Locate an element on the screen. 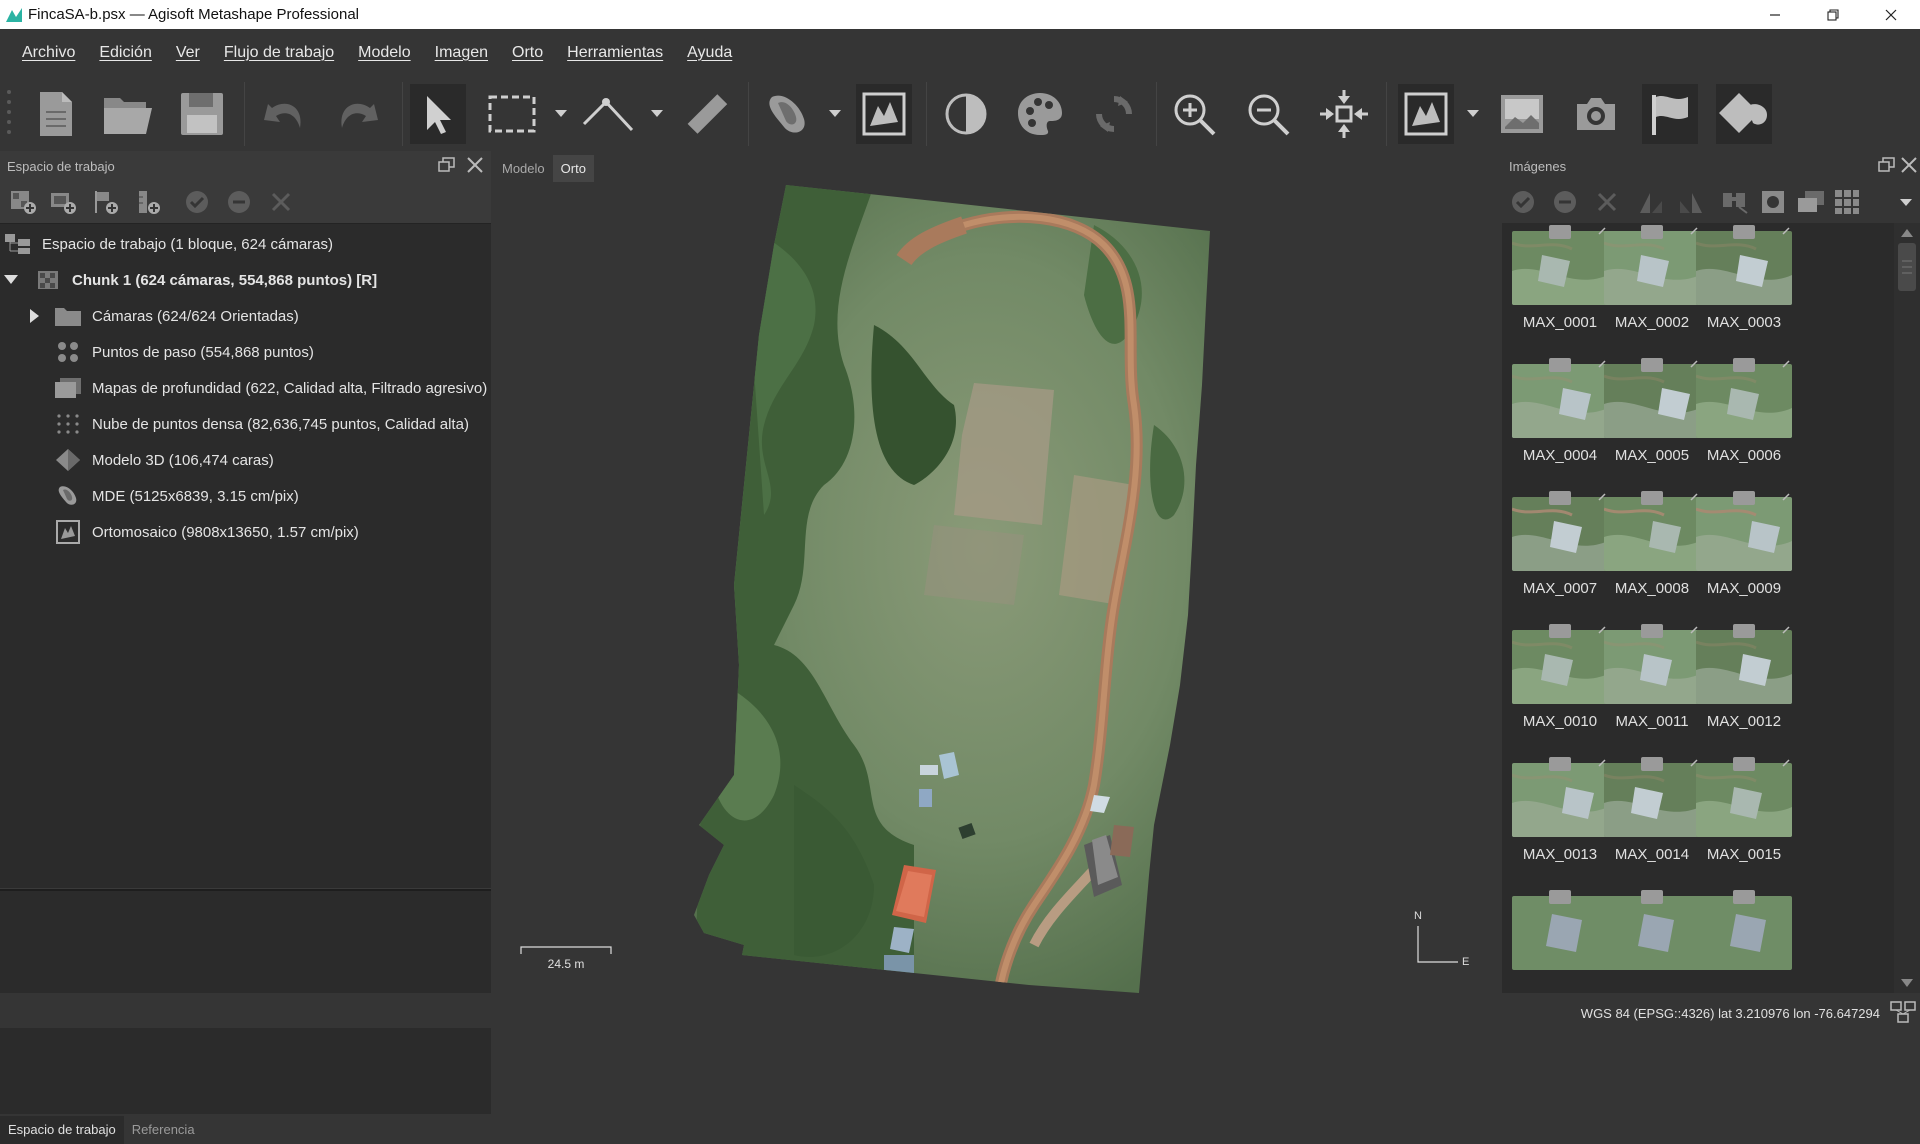 The image size is (1920, 1144). new-document-icon is located at coordinates (56, 114).